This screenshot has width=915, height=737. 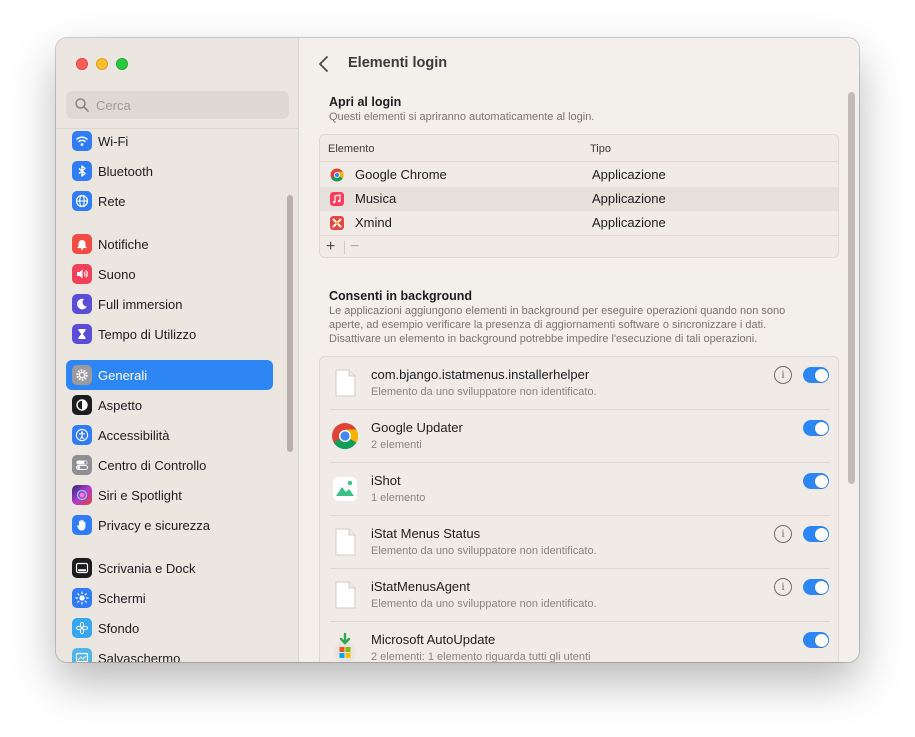 I want to click on remove-login-item-button: −, so click(x=354, y=247).